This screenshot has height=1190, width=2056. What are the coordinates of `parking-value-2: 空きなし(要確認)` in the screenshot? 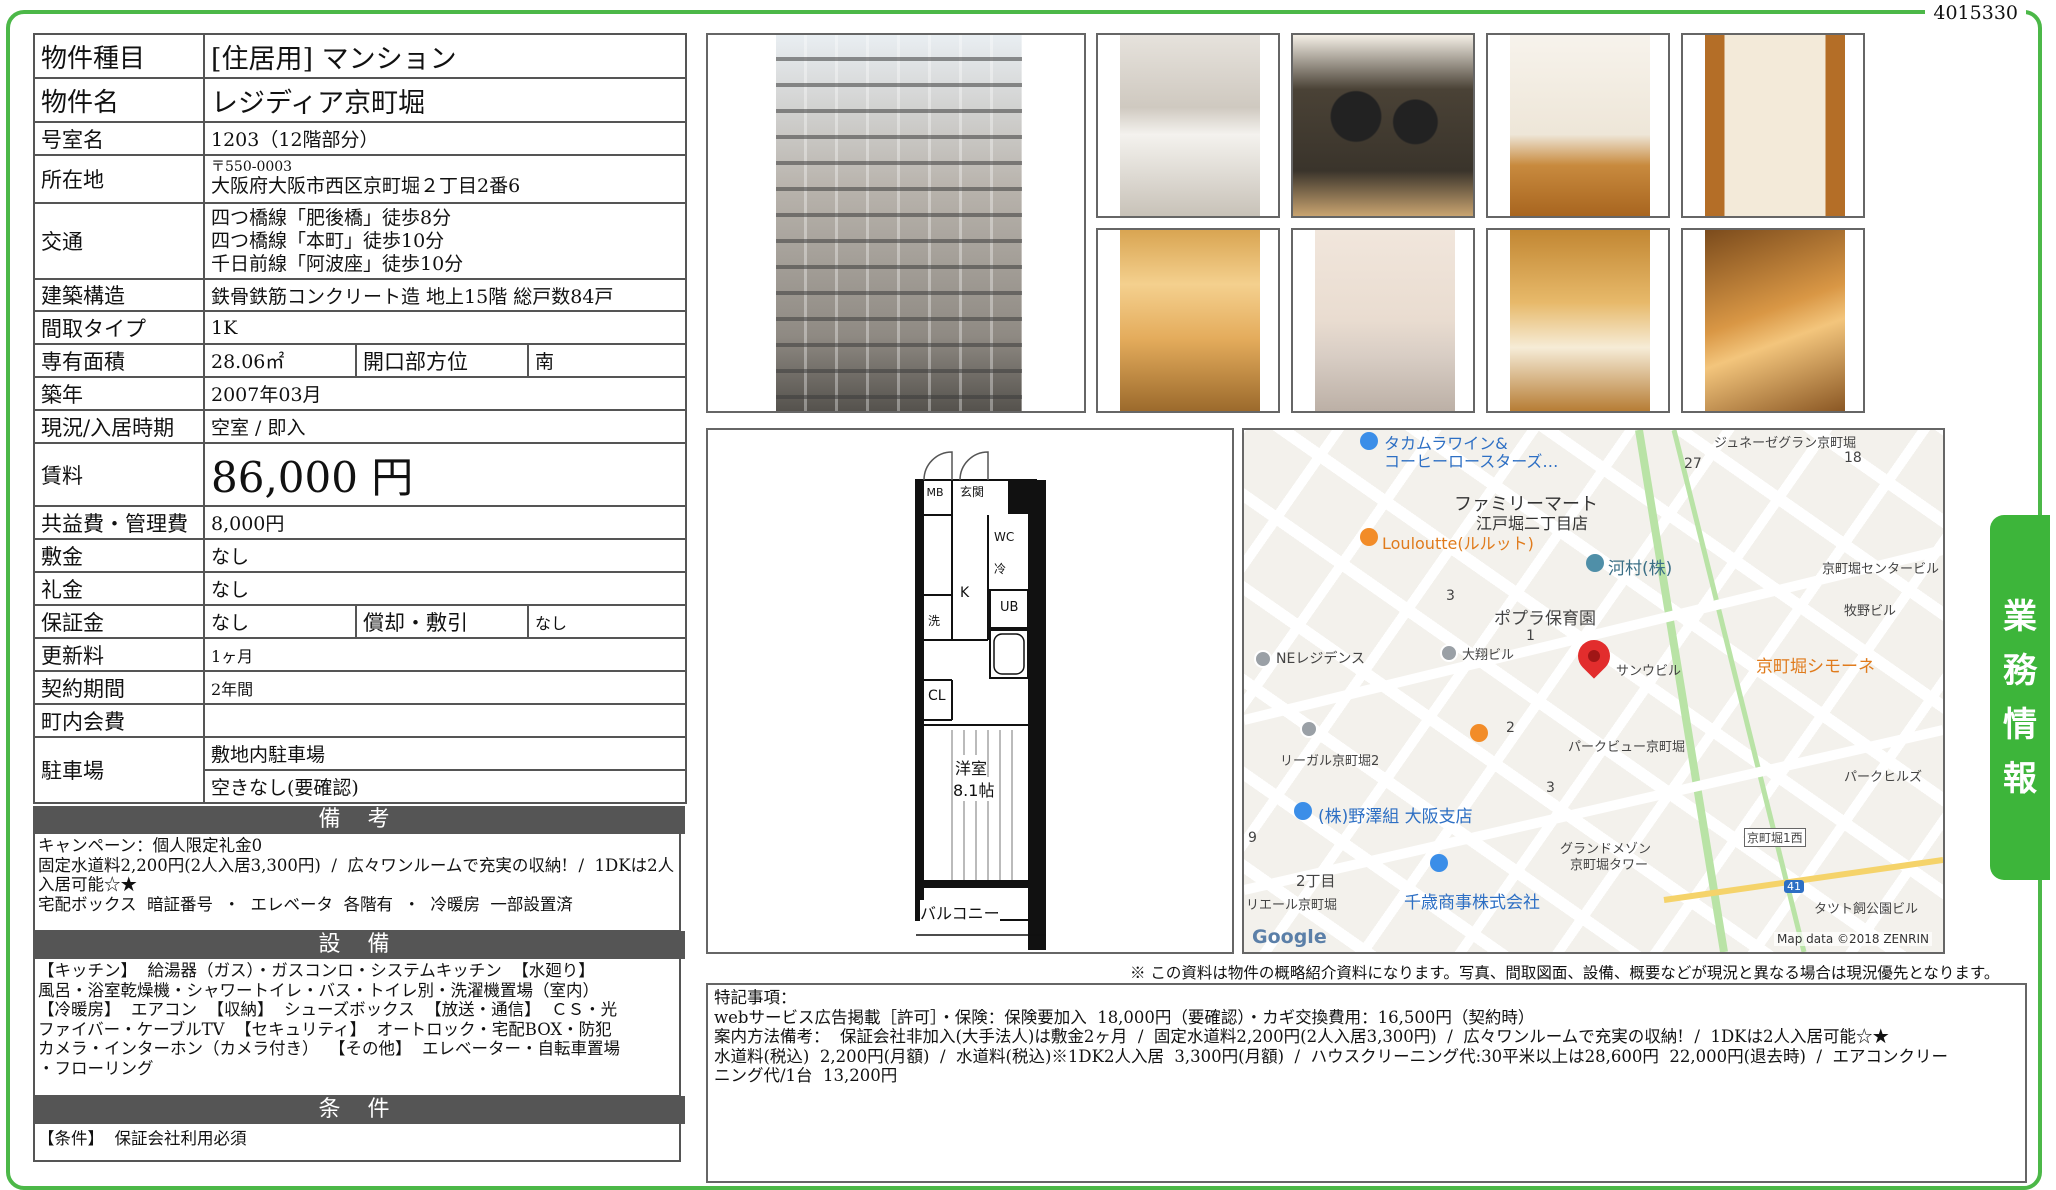 It's located at (445, 786).